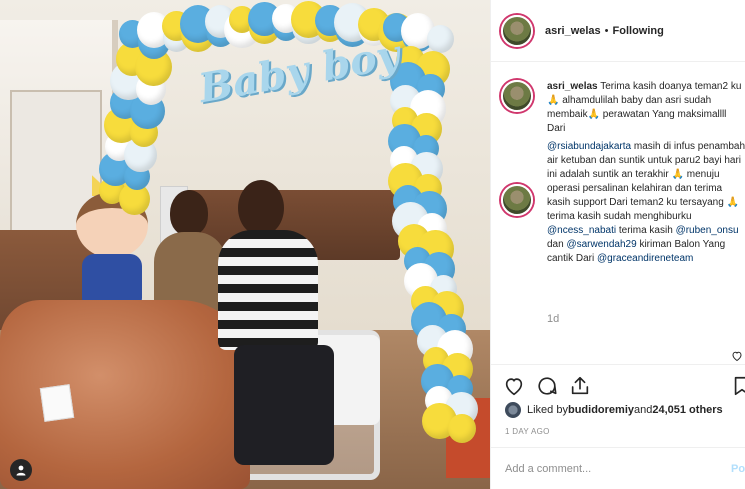 This screenshot has height=489, width=745. What do you see at coordinates (553, 319) in the screenshot?
I see `comment-timestamp: 1d` at bounding box center [553, 319].